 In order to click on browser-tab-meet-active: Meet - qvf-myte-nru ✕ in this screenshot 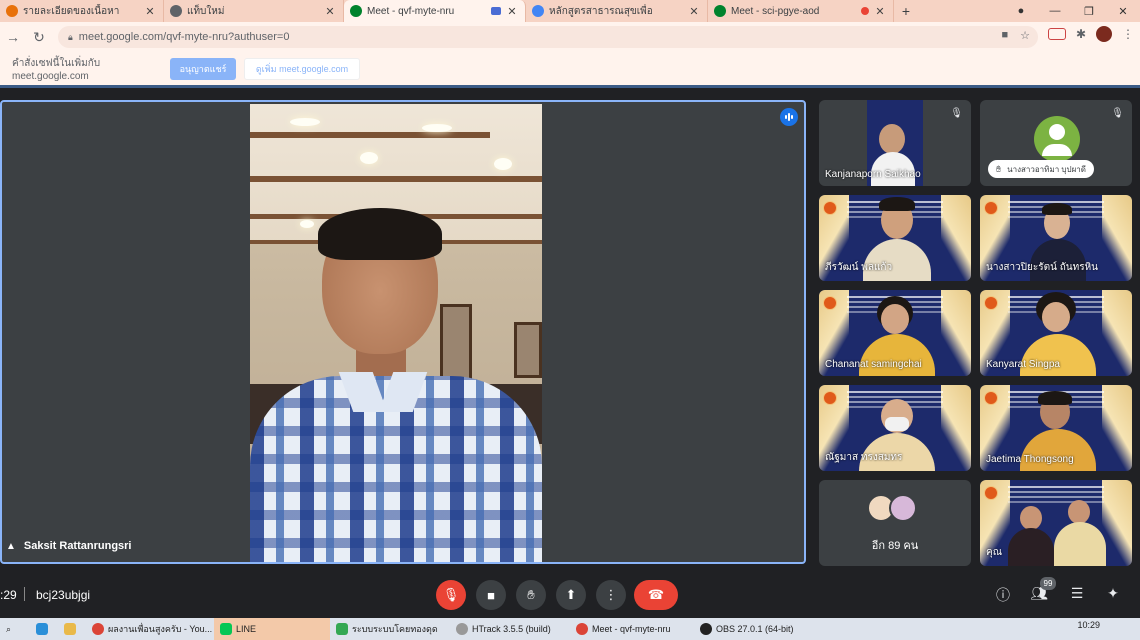, I will do `click(435, 11)`.